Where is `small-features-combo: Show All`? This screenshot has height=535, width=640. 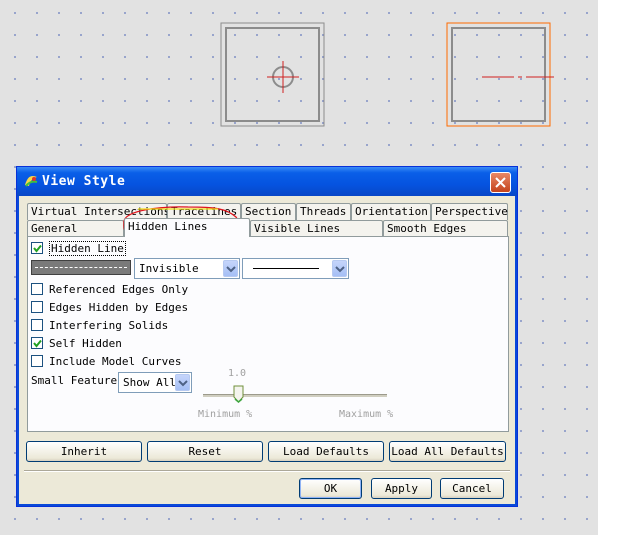 small-features-combo: Show All is located at coordinates (155, 382).